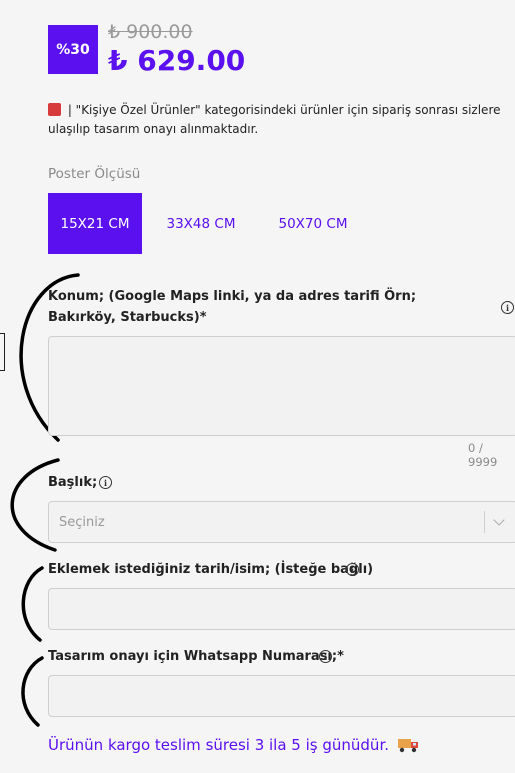  Describe the element at coordinates (94, 174) in the screenshot. I see `poster-size-label: Poster Ölçüsü` at that location.